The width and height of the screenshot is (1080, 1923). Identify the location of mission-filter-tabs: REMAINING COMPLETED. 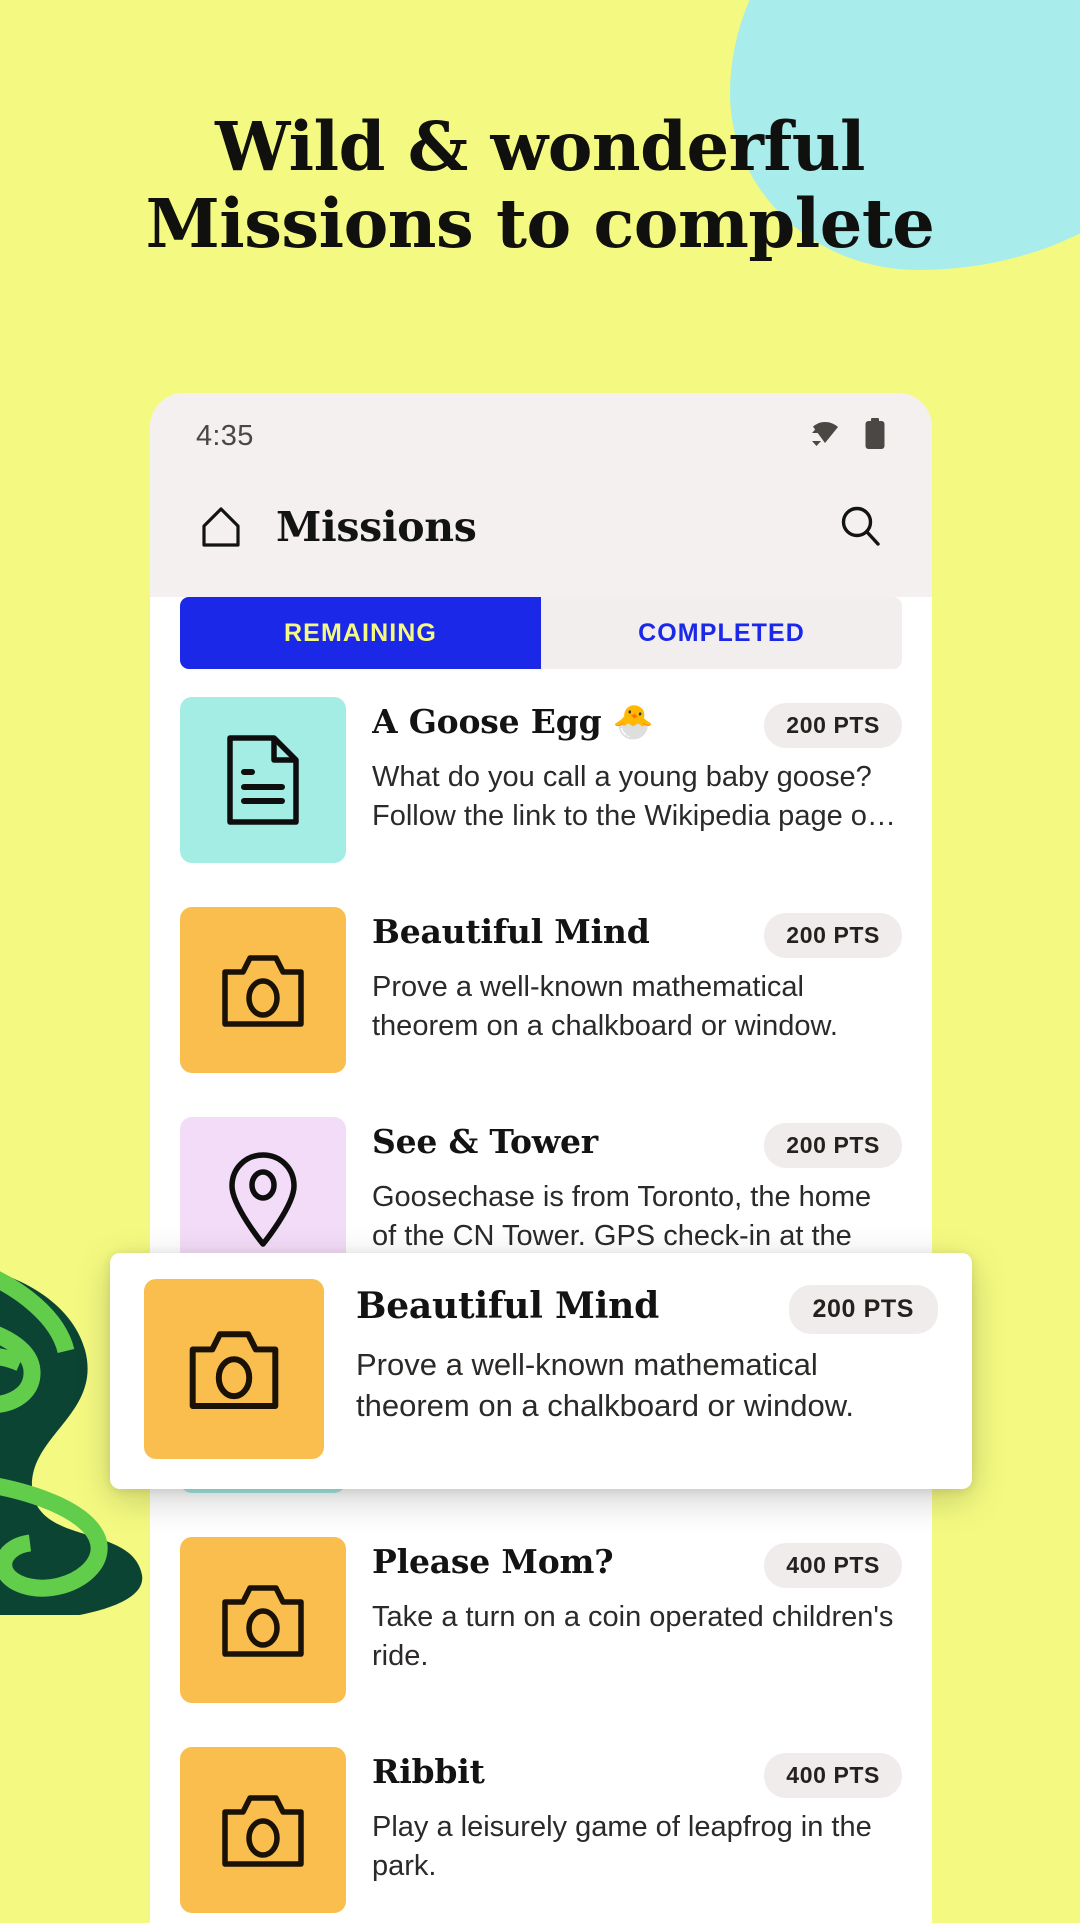
(541, 633).